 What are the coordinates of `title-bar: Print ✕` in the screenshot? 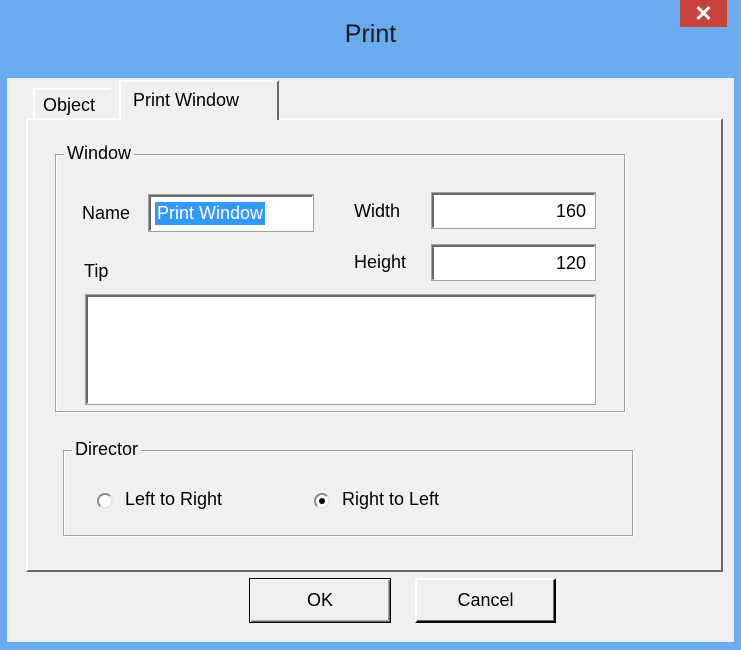 It's located at (370, 39).